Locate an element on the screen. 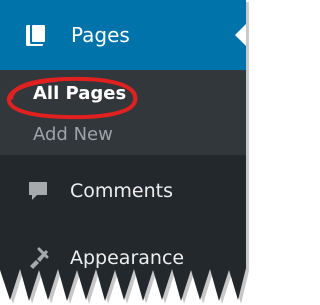  sidebar-item-label: Pages is located at coordinates (100, 35).